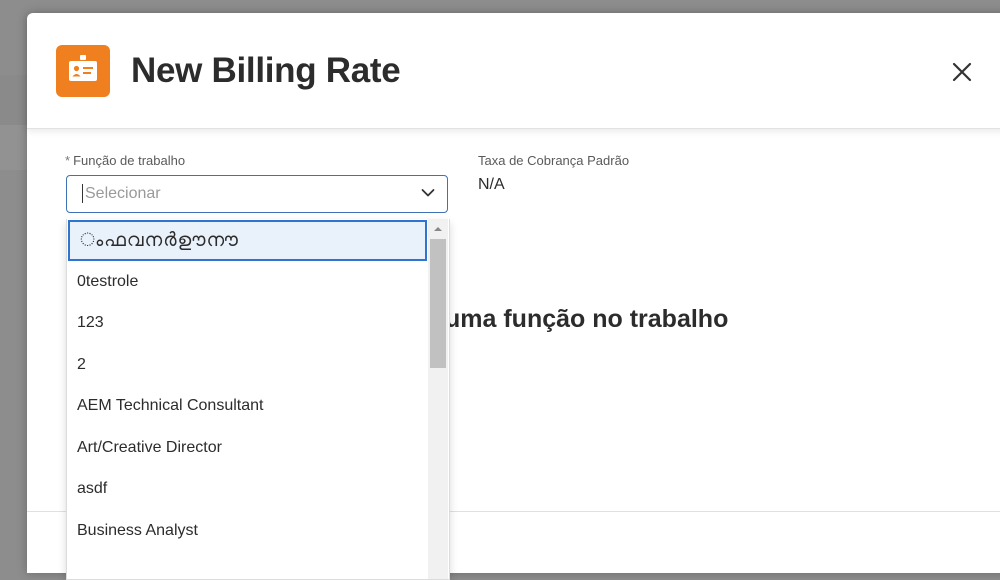 This screenshot has width=1000, height=580. What do you see at coordinates (247, 240) in the screenshot?
I see `dropdown-option: ംഫവനർ​ഊ​നൗ` at bounding box center [247, 240].